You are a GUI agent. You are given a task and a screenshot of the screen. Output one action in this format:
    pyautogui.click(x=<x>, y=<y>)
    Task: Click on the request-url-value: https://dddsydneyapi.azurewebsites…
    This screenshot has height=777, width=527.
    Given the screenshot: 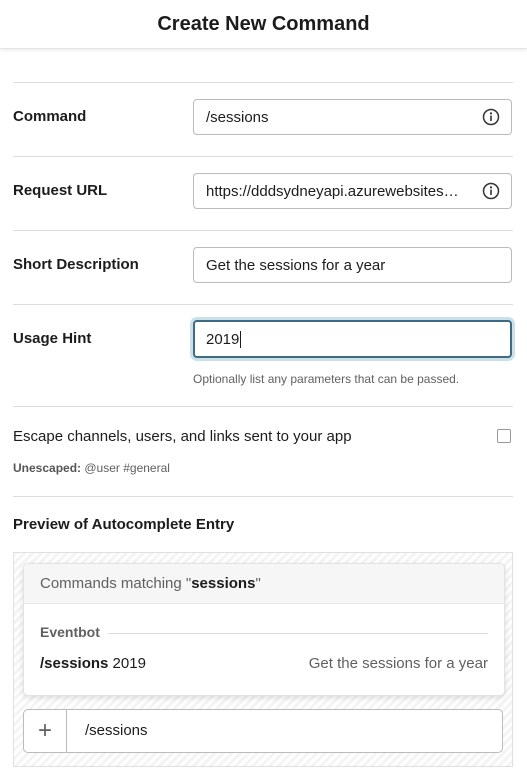 What is the action you would take?
    pyautogui.click(x=332, y=191)
    